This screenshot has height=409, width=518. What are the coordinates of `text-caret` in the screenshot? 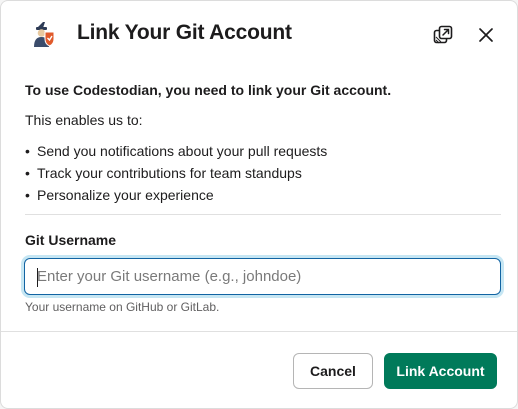 It's located at (37, 277).